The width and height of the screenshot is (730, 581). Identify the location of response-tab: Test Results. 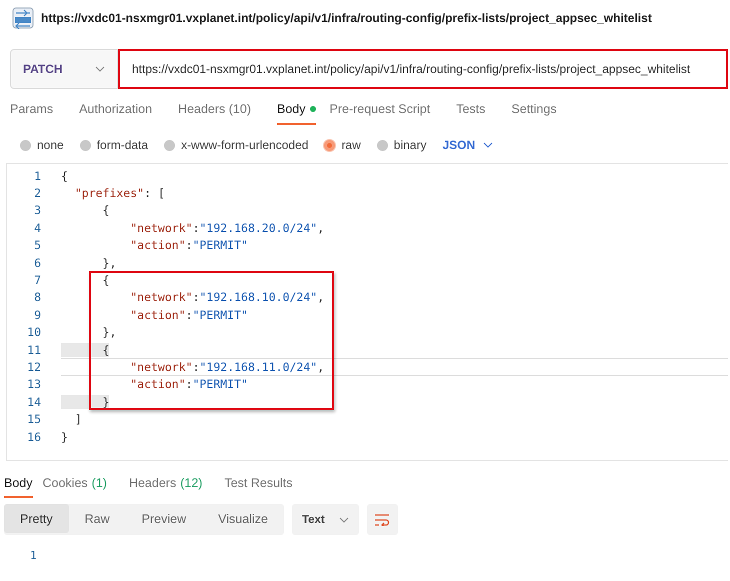
(264, 484).